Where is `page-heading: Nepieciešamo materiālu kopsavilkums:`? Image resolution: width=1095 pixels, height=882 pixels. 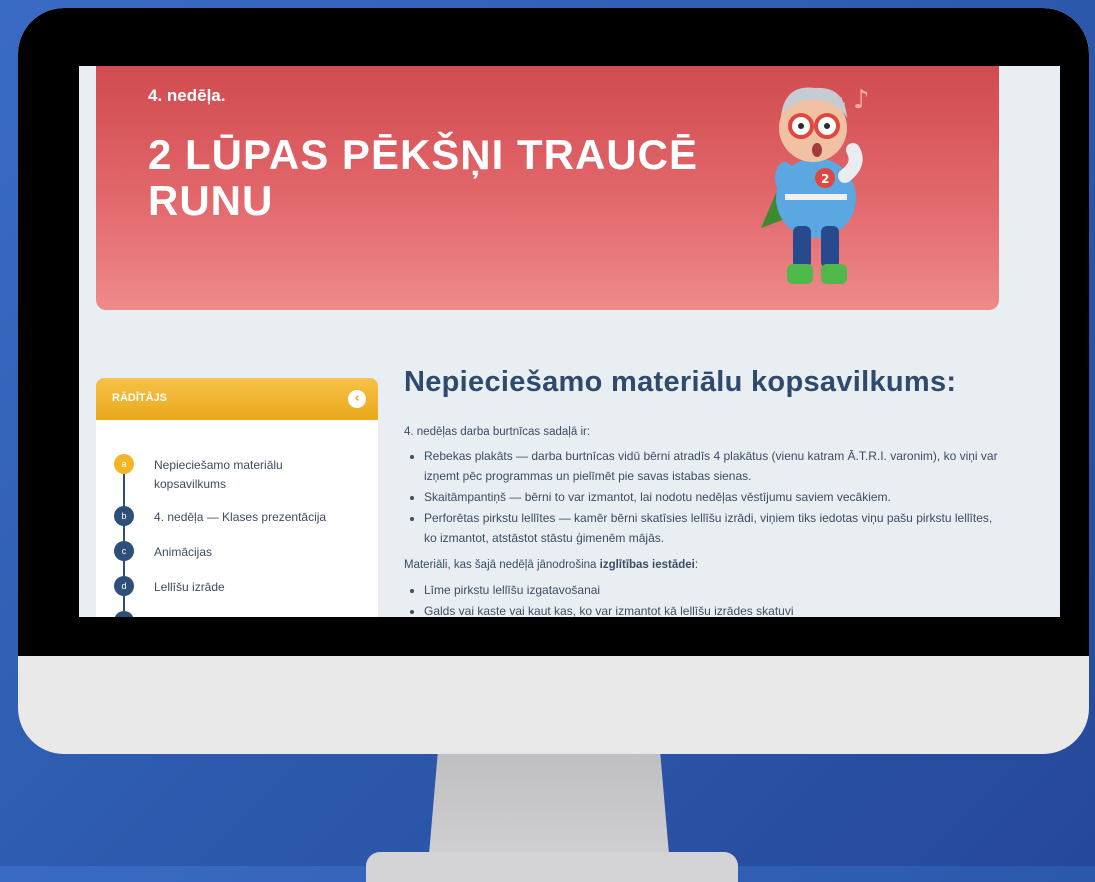 page-heading: Nepieciešamo materiālu kopsavilkums: is located at coordinates (680, 382).